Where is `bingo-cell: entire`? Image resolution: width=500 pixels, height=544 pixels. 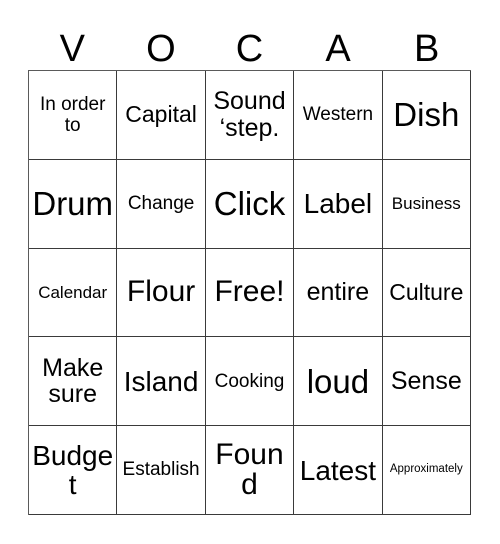 bingo-cell: entire is located at coordinates (338, 293).